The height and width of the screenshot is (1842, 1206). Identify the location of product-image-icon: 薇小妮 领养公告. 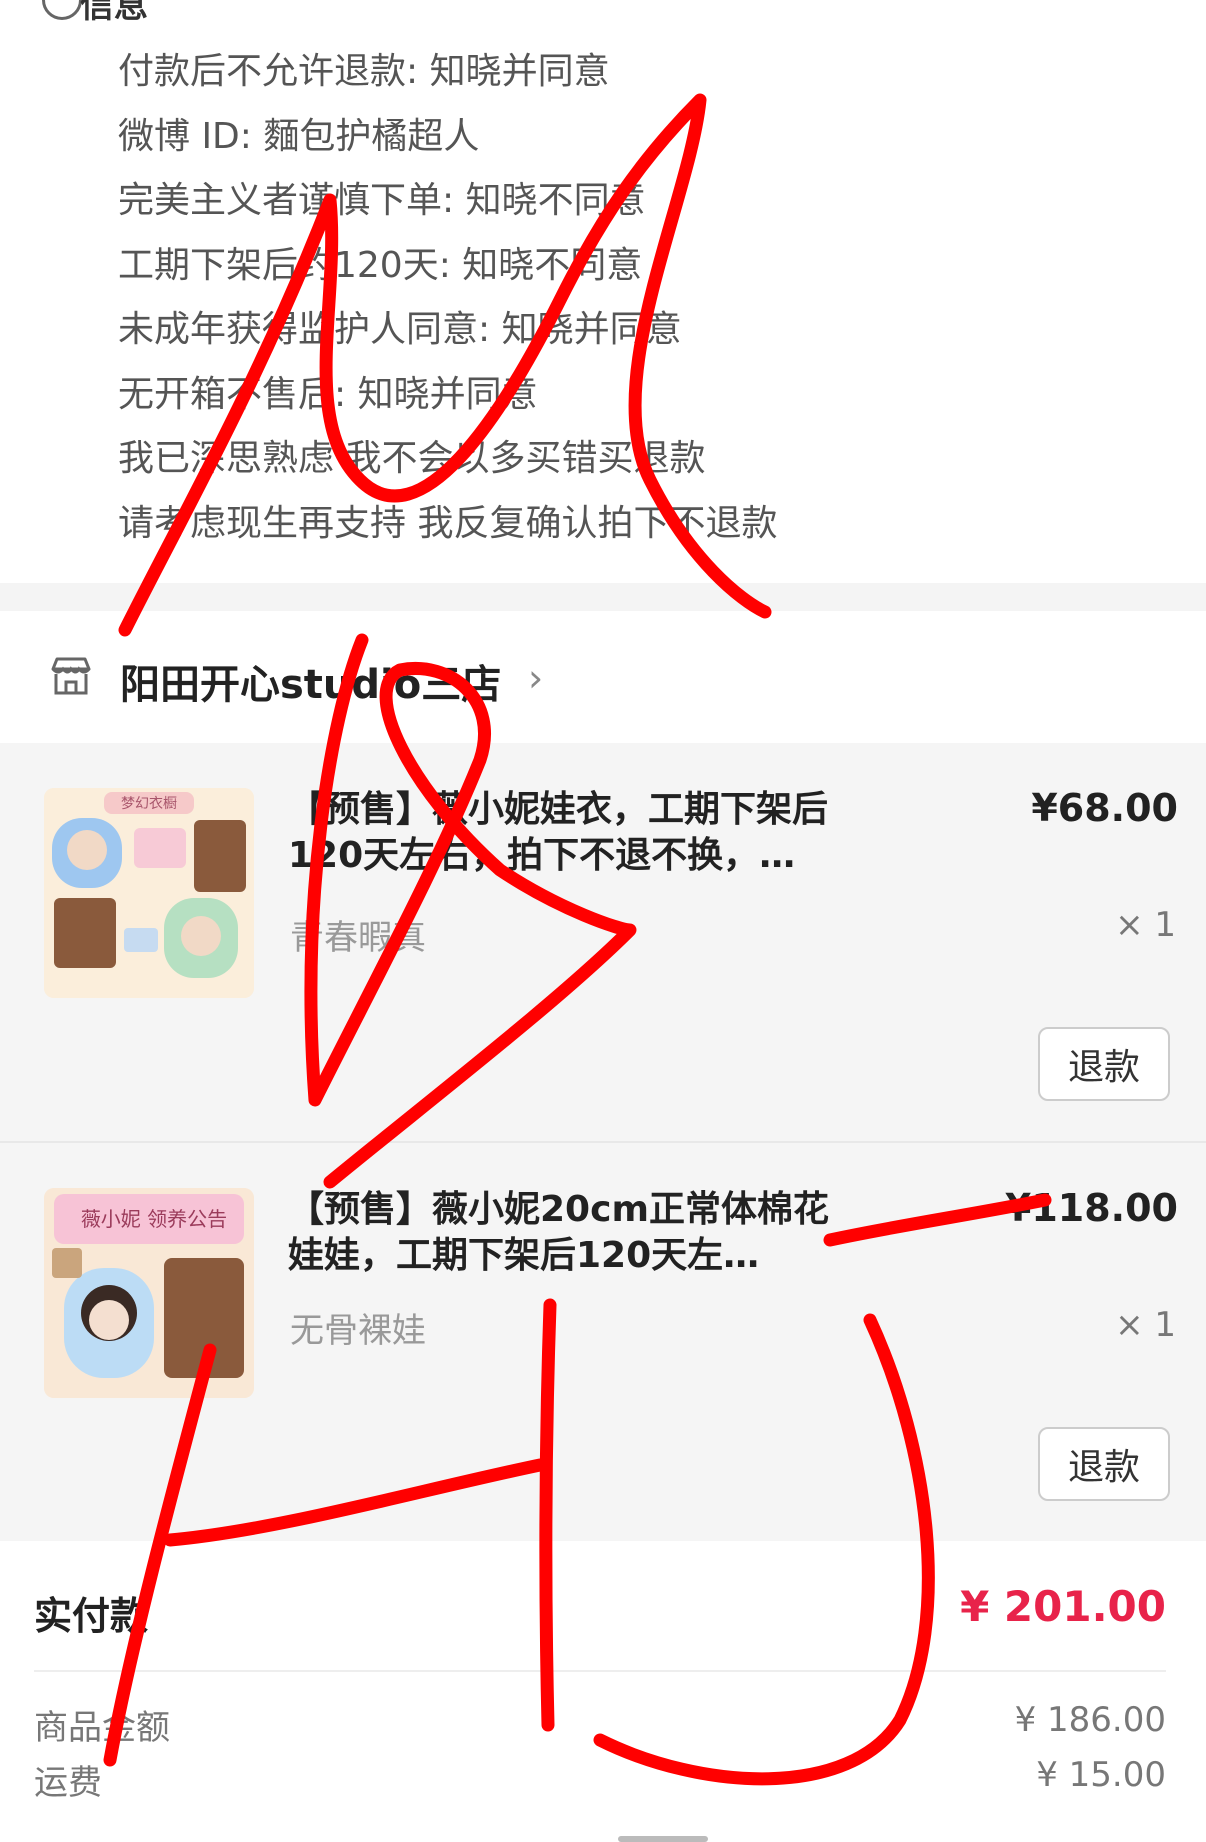
(149, 1293).